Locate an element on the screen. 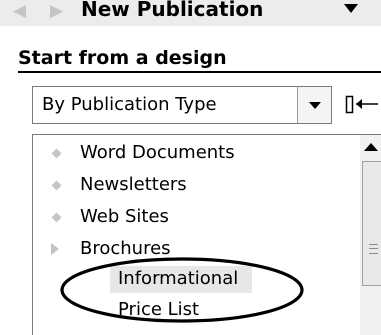 The height and width of the screenshot is (335, 381). design-filter-dropdown-button is located at coordinates (314, 105).